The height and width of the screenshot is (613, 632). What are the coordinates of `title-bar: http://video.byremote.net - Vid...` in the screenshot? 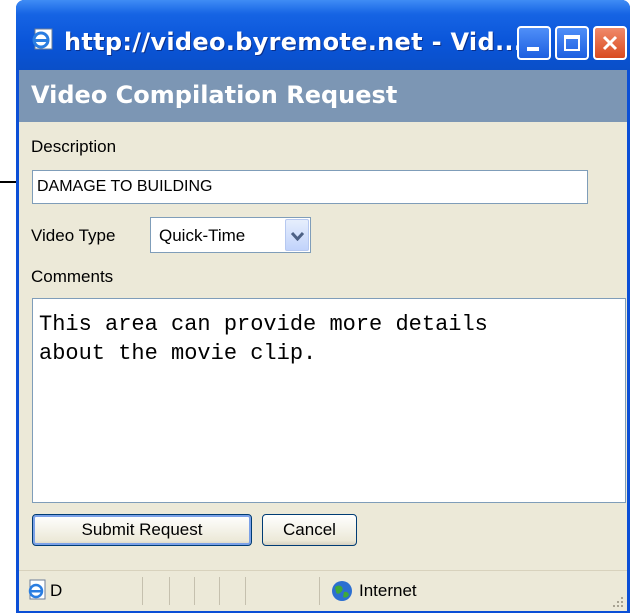 It's located at (323, 35).